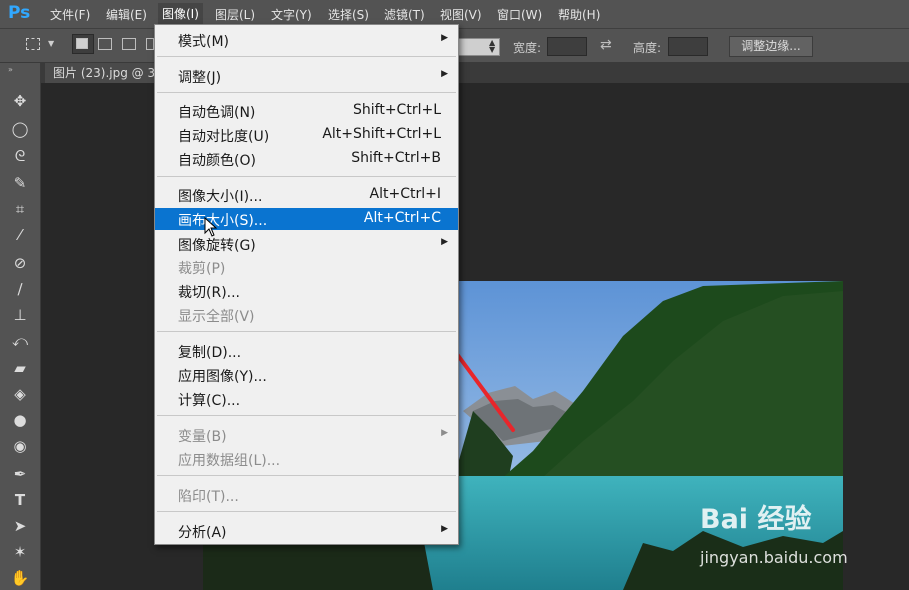 Image resolution: width=909 pixels, height=590 pixels. I want to click on height-field, so click(688, 46).